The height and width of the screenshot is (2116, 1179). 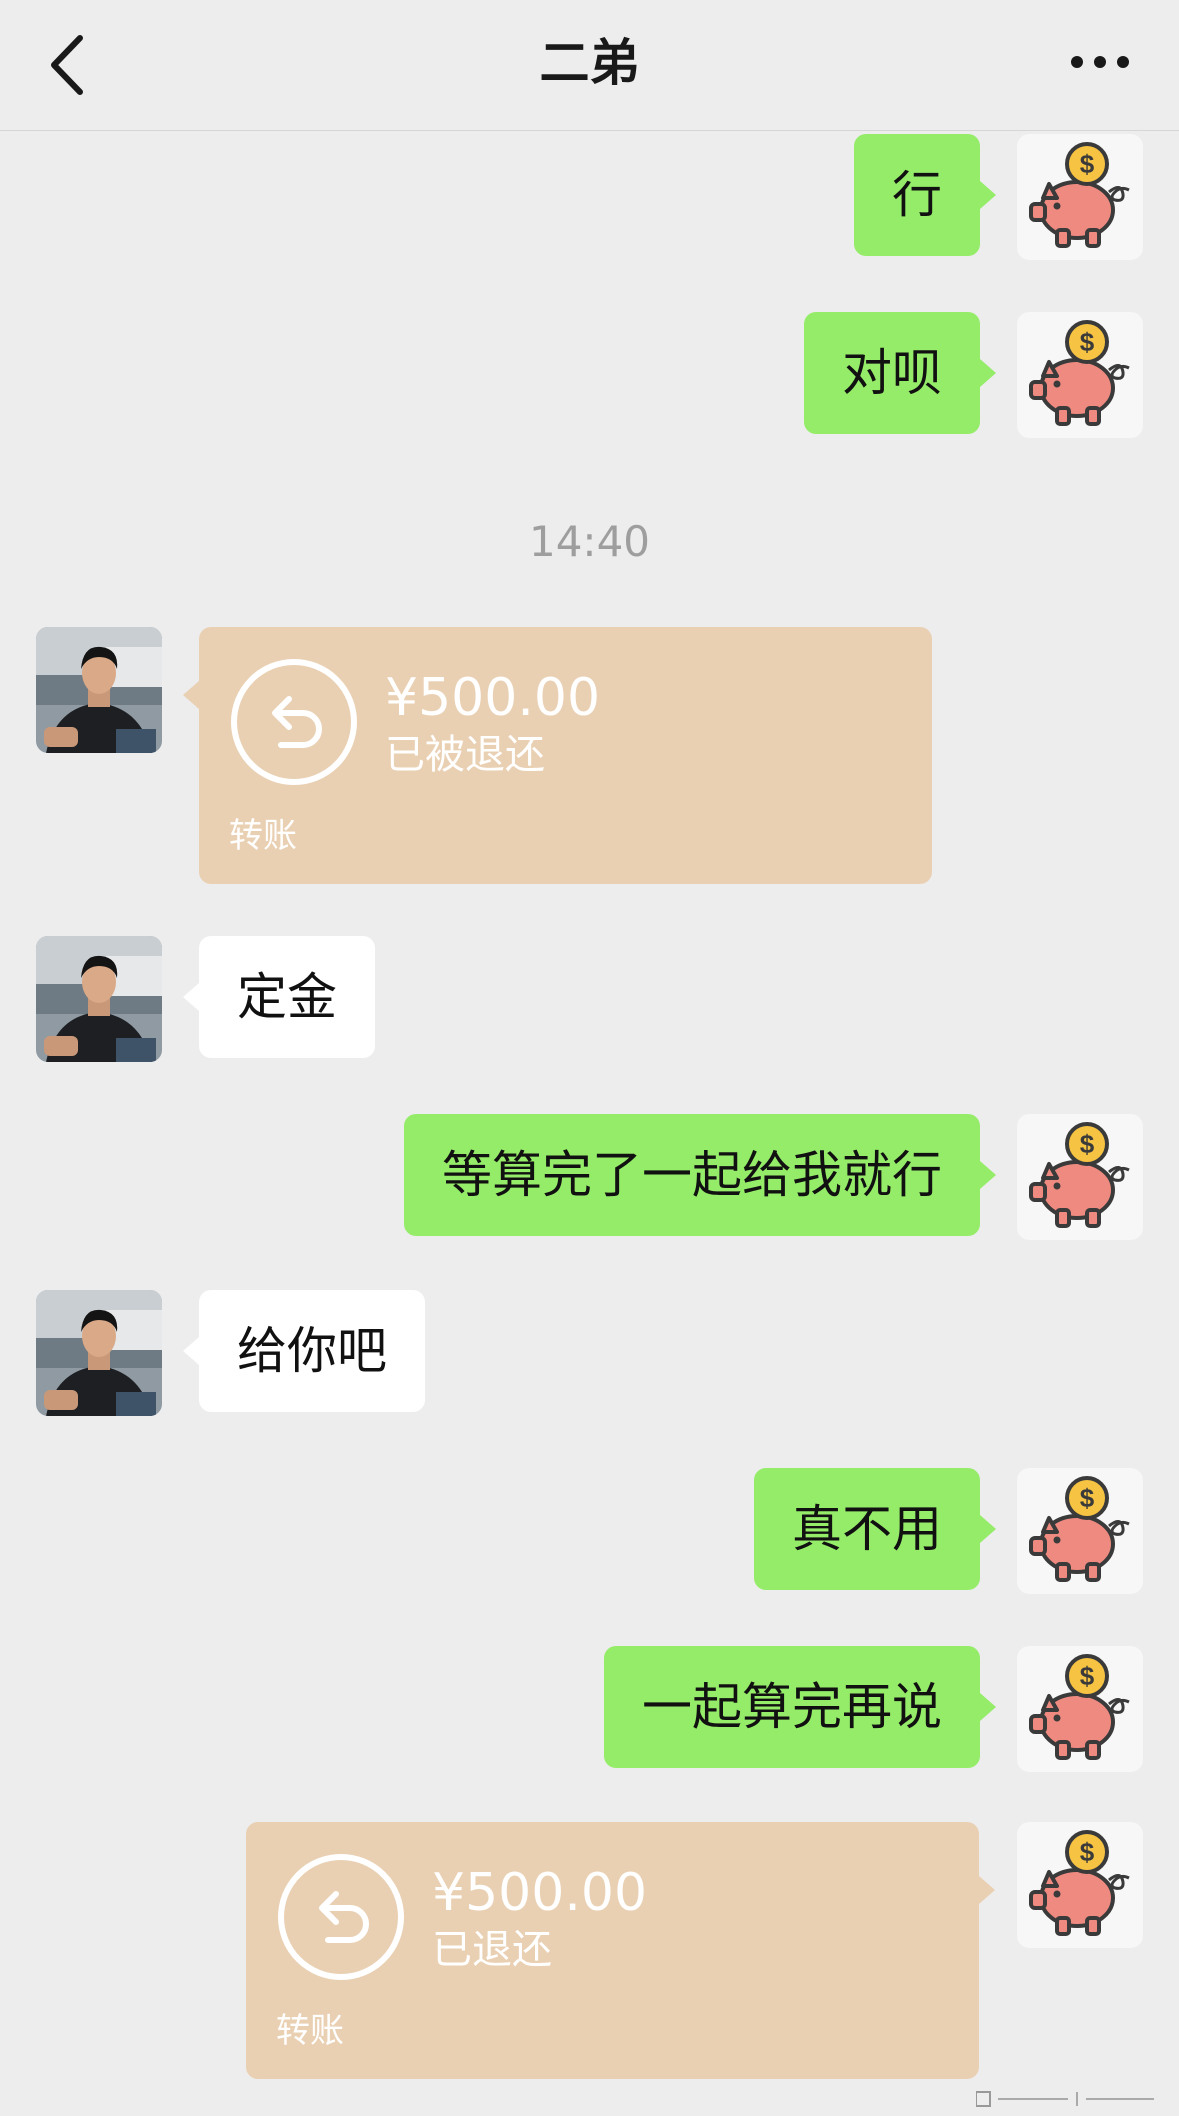 What do you see at coordinates (900, 373) in the screenshot?
I see `my-message-bubble: 对呗` at bounding box center [900, 373].